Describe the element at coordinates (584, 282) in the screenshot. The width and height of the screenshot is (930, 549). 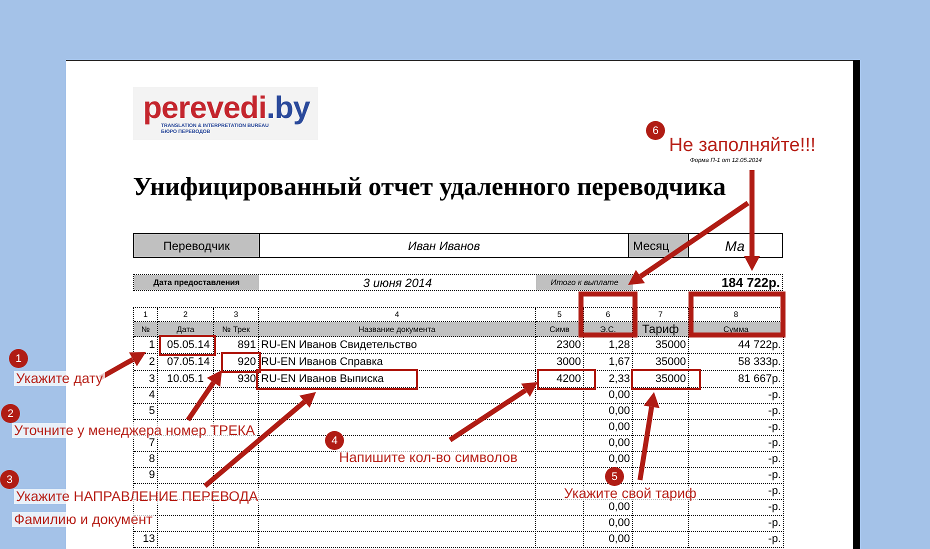
I see `total-label: Итого к выплате` at that location.